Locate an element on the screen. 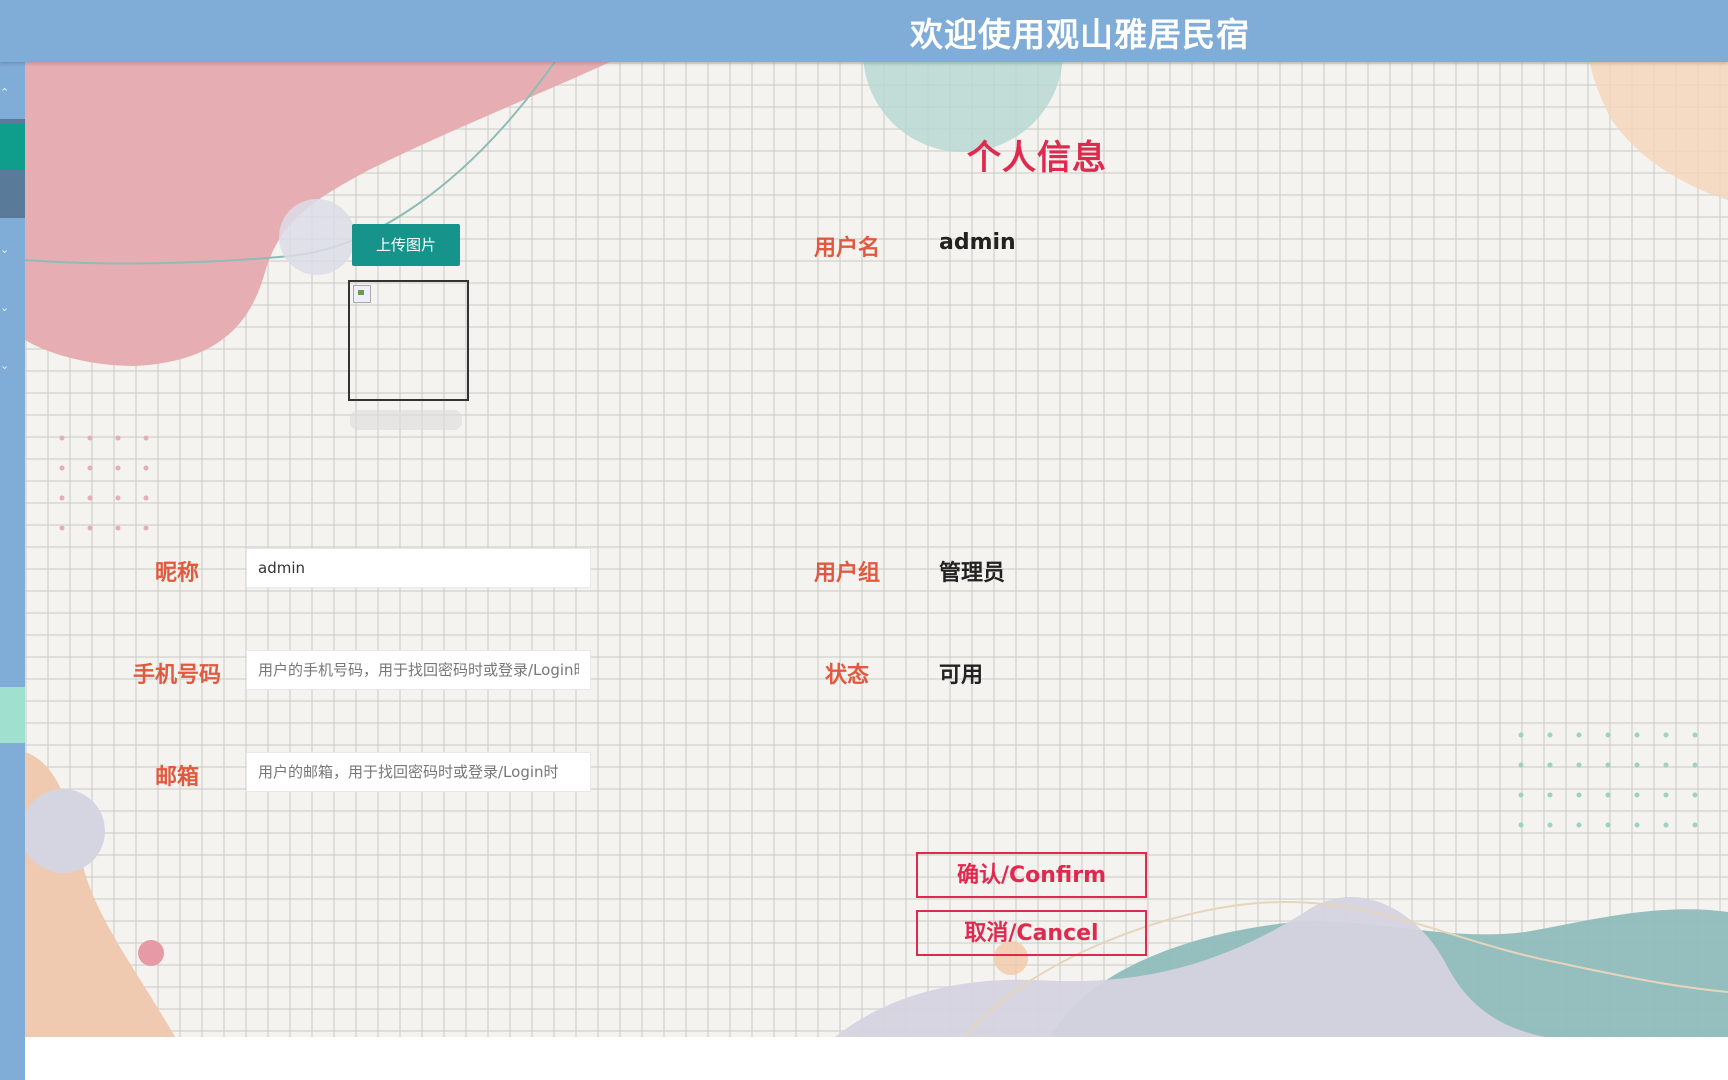 This screenshot has width=1728, height=1080. avatar-caption-placeholder is located at coordinates (406, 420).